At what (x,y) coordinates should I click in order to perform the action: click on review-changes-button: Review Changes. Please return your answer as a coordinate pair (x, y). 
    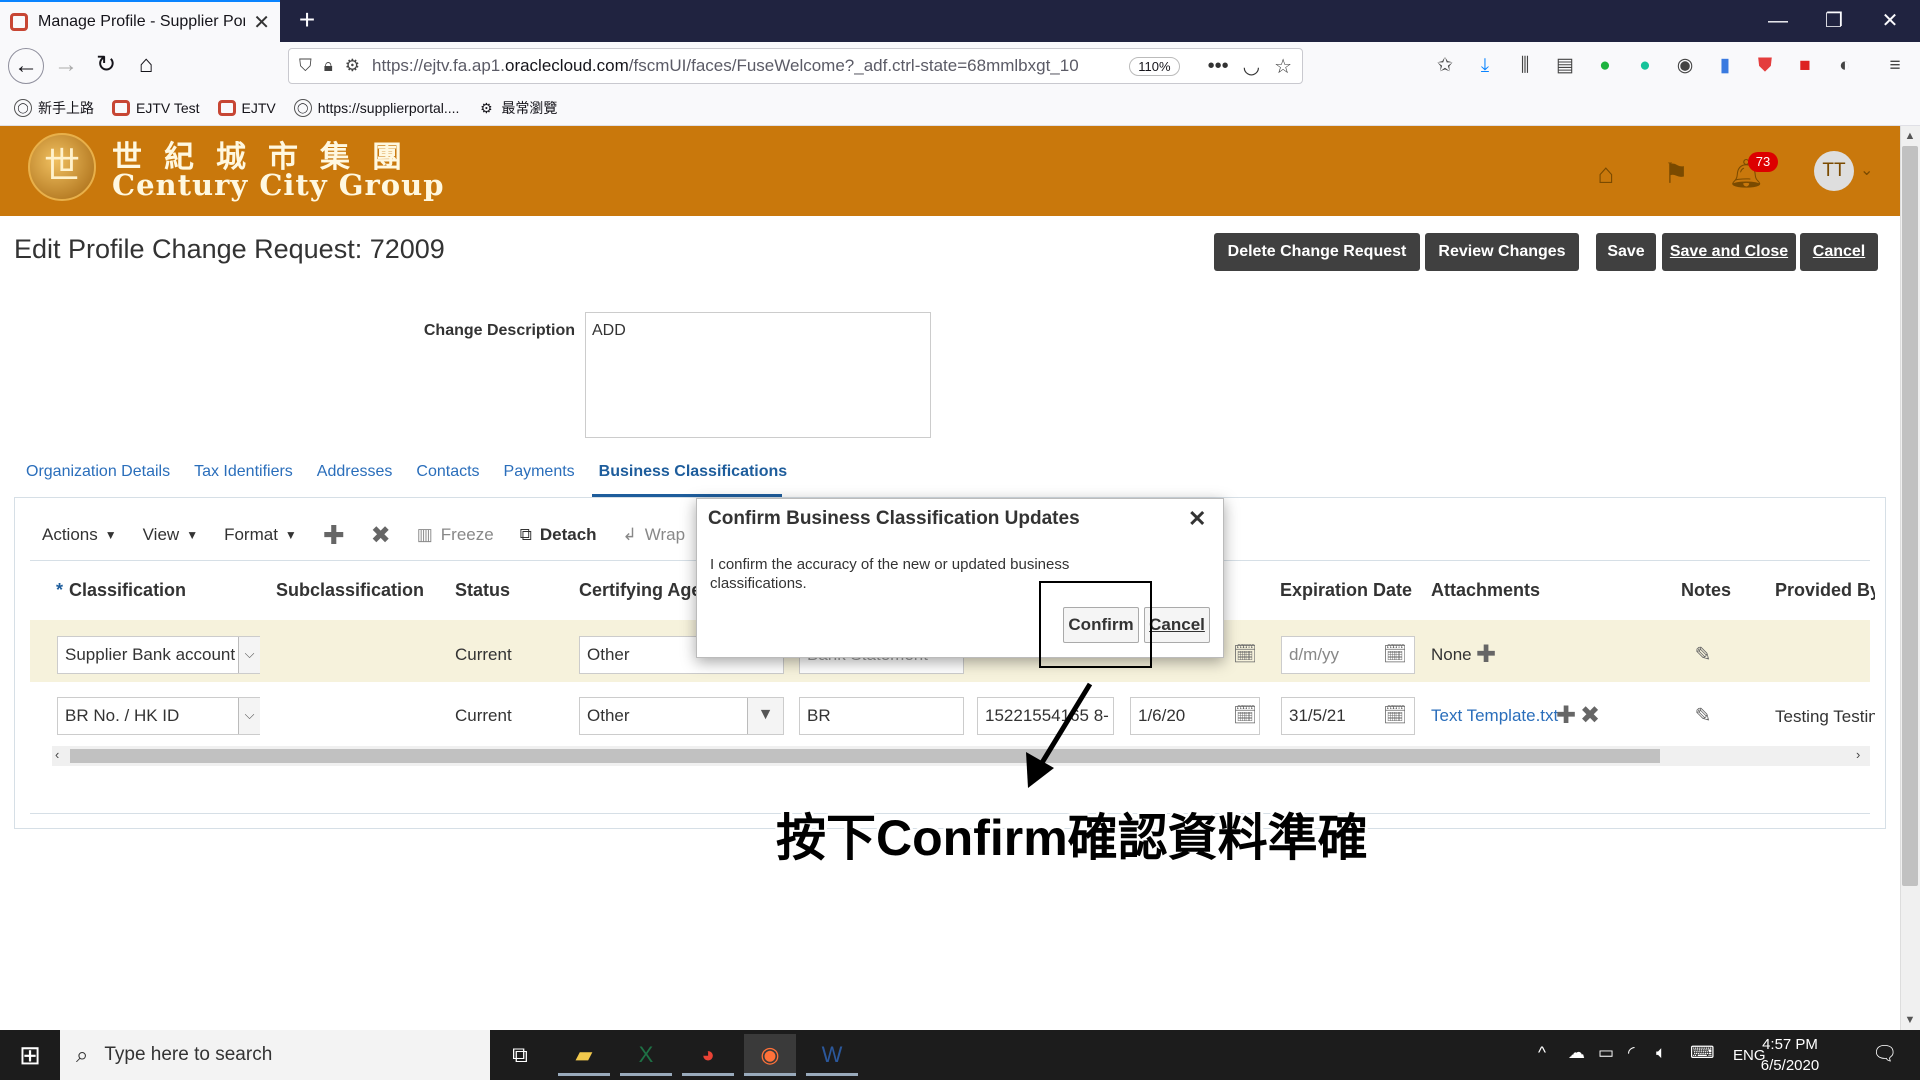
    Looking at the image, I should click on (1502, 252).